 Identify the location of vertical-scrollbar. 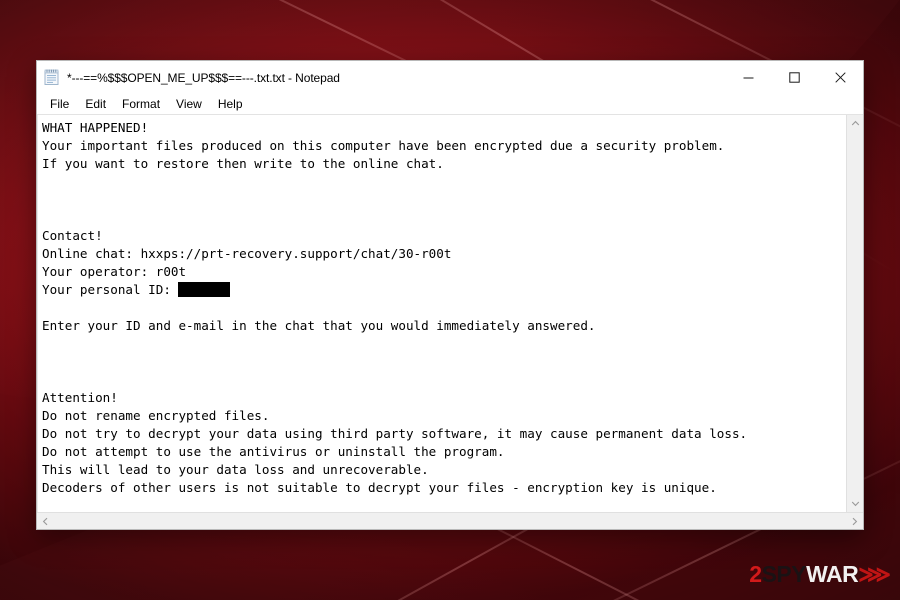
(854, 313).